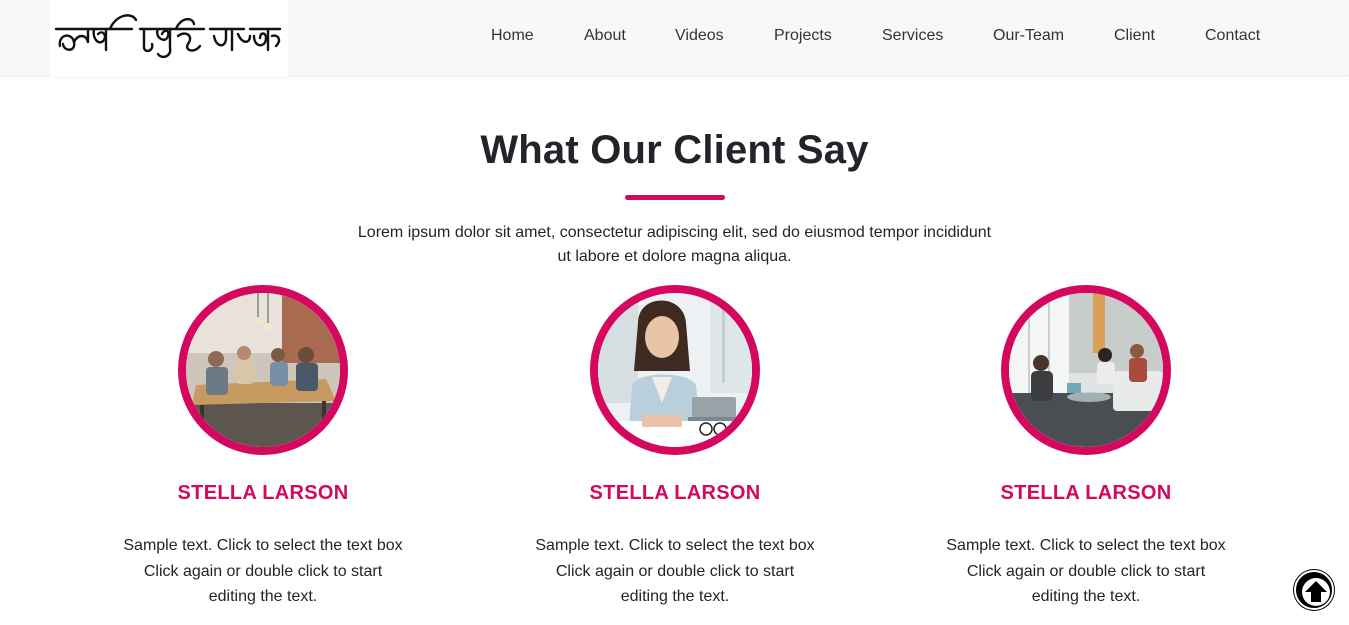  I want to click on scroll-to-top-button, so click(1314, 590).